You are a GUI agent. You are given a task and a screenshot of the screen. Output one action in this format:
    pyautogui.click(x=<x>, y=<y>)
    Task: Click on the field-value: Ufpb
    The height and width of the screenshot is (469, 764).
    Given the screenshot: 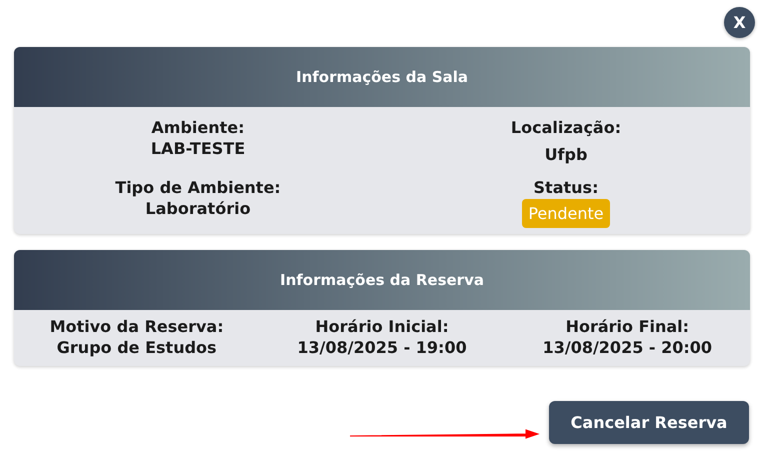 What is the action you would take?
    pyautogui.click(x=566, y=154)
    